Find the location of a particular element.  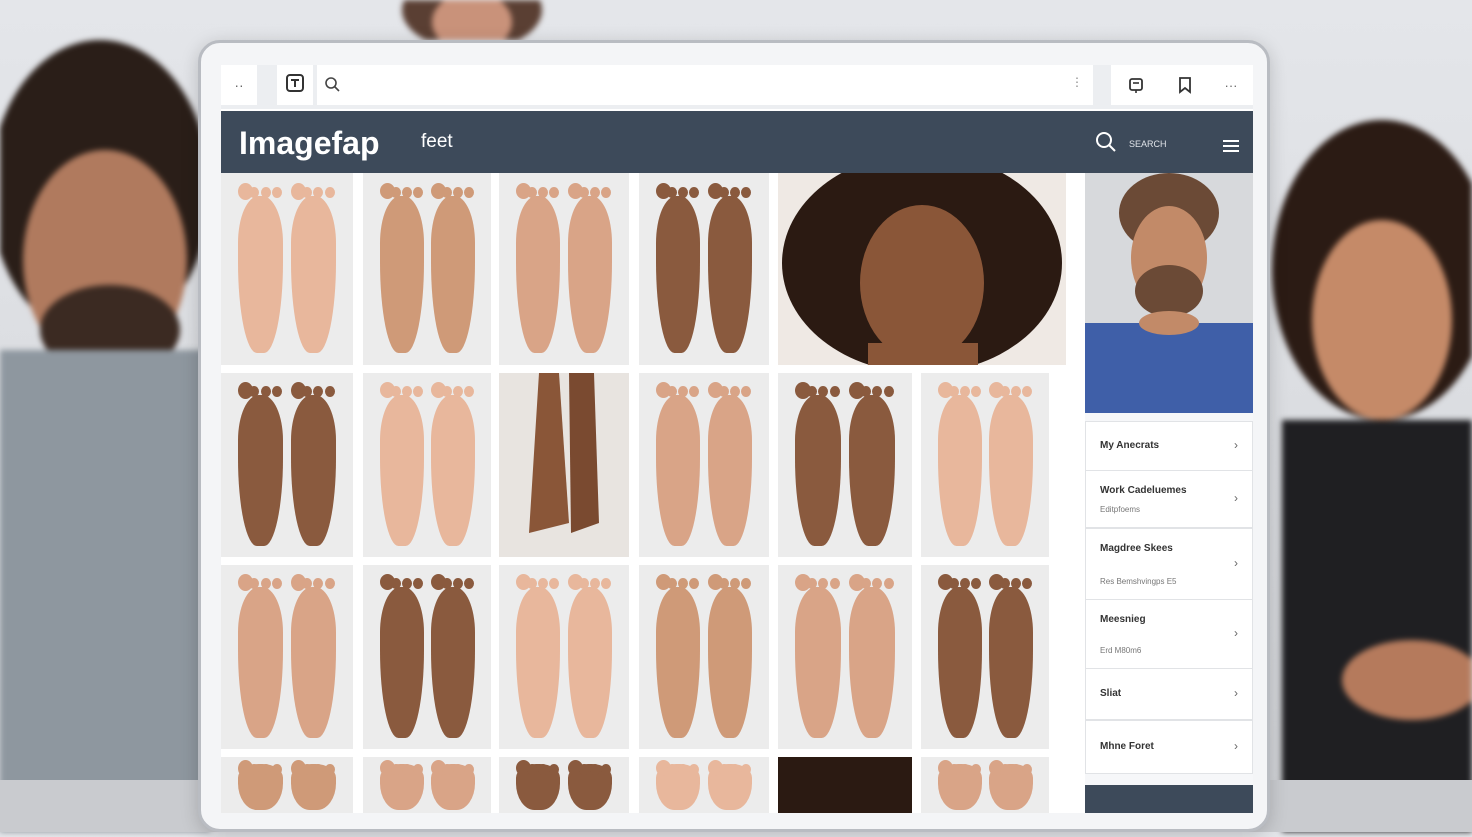

sidebar-item: Work Cadeluemes Editpfoems › is located at coordinates (1169, 499).